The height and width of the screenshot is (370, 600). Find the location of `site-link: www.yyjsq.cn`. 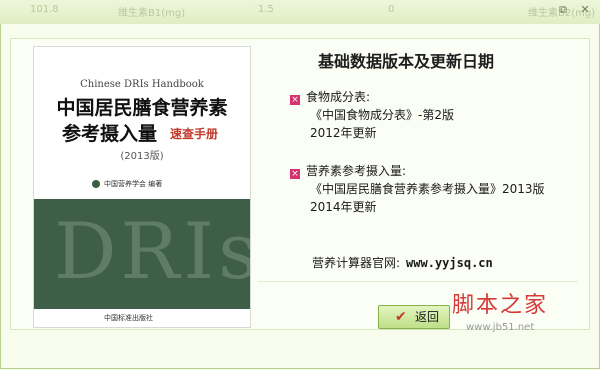

site-link: www.yyjsq.cn is located at coordinates (449, 263).